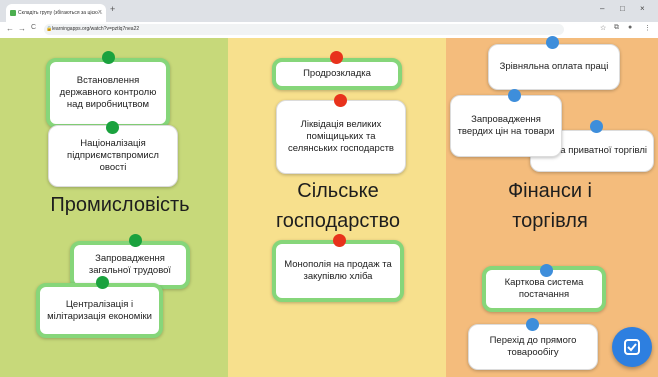 The image size is (658, 377). Describe the element at coordinates (550, 191) in the screenshot. I see `heading-finance-line1: Фінанси і` at that location.